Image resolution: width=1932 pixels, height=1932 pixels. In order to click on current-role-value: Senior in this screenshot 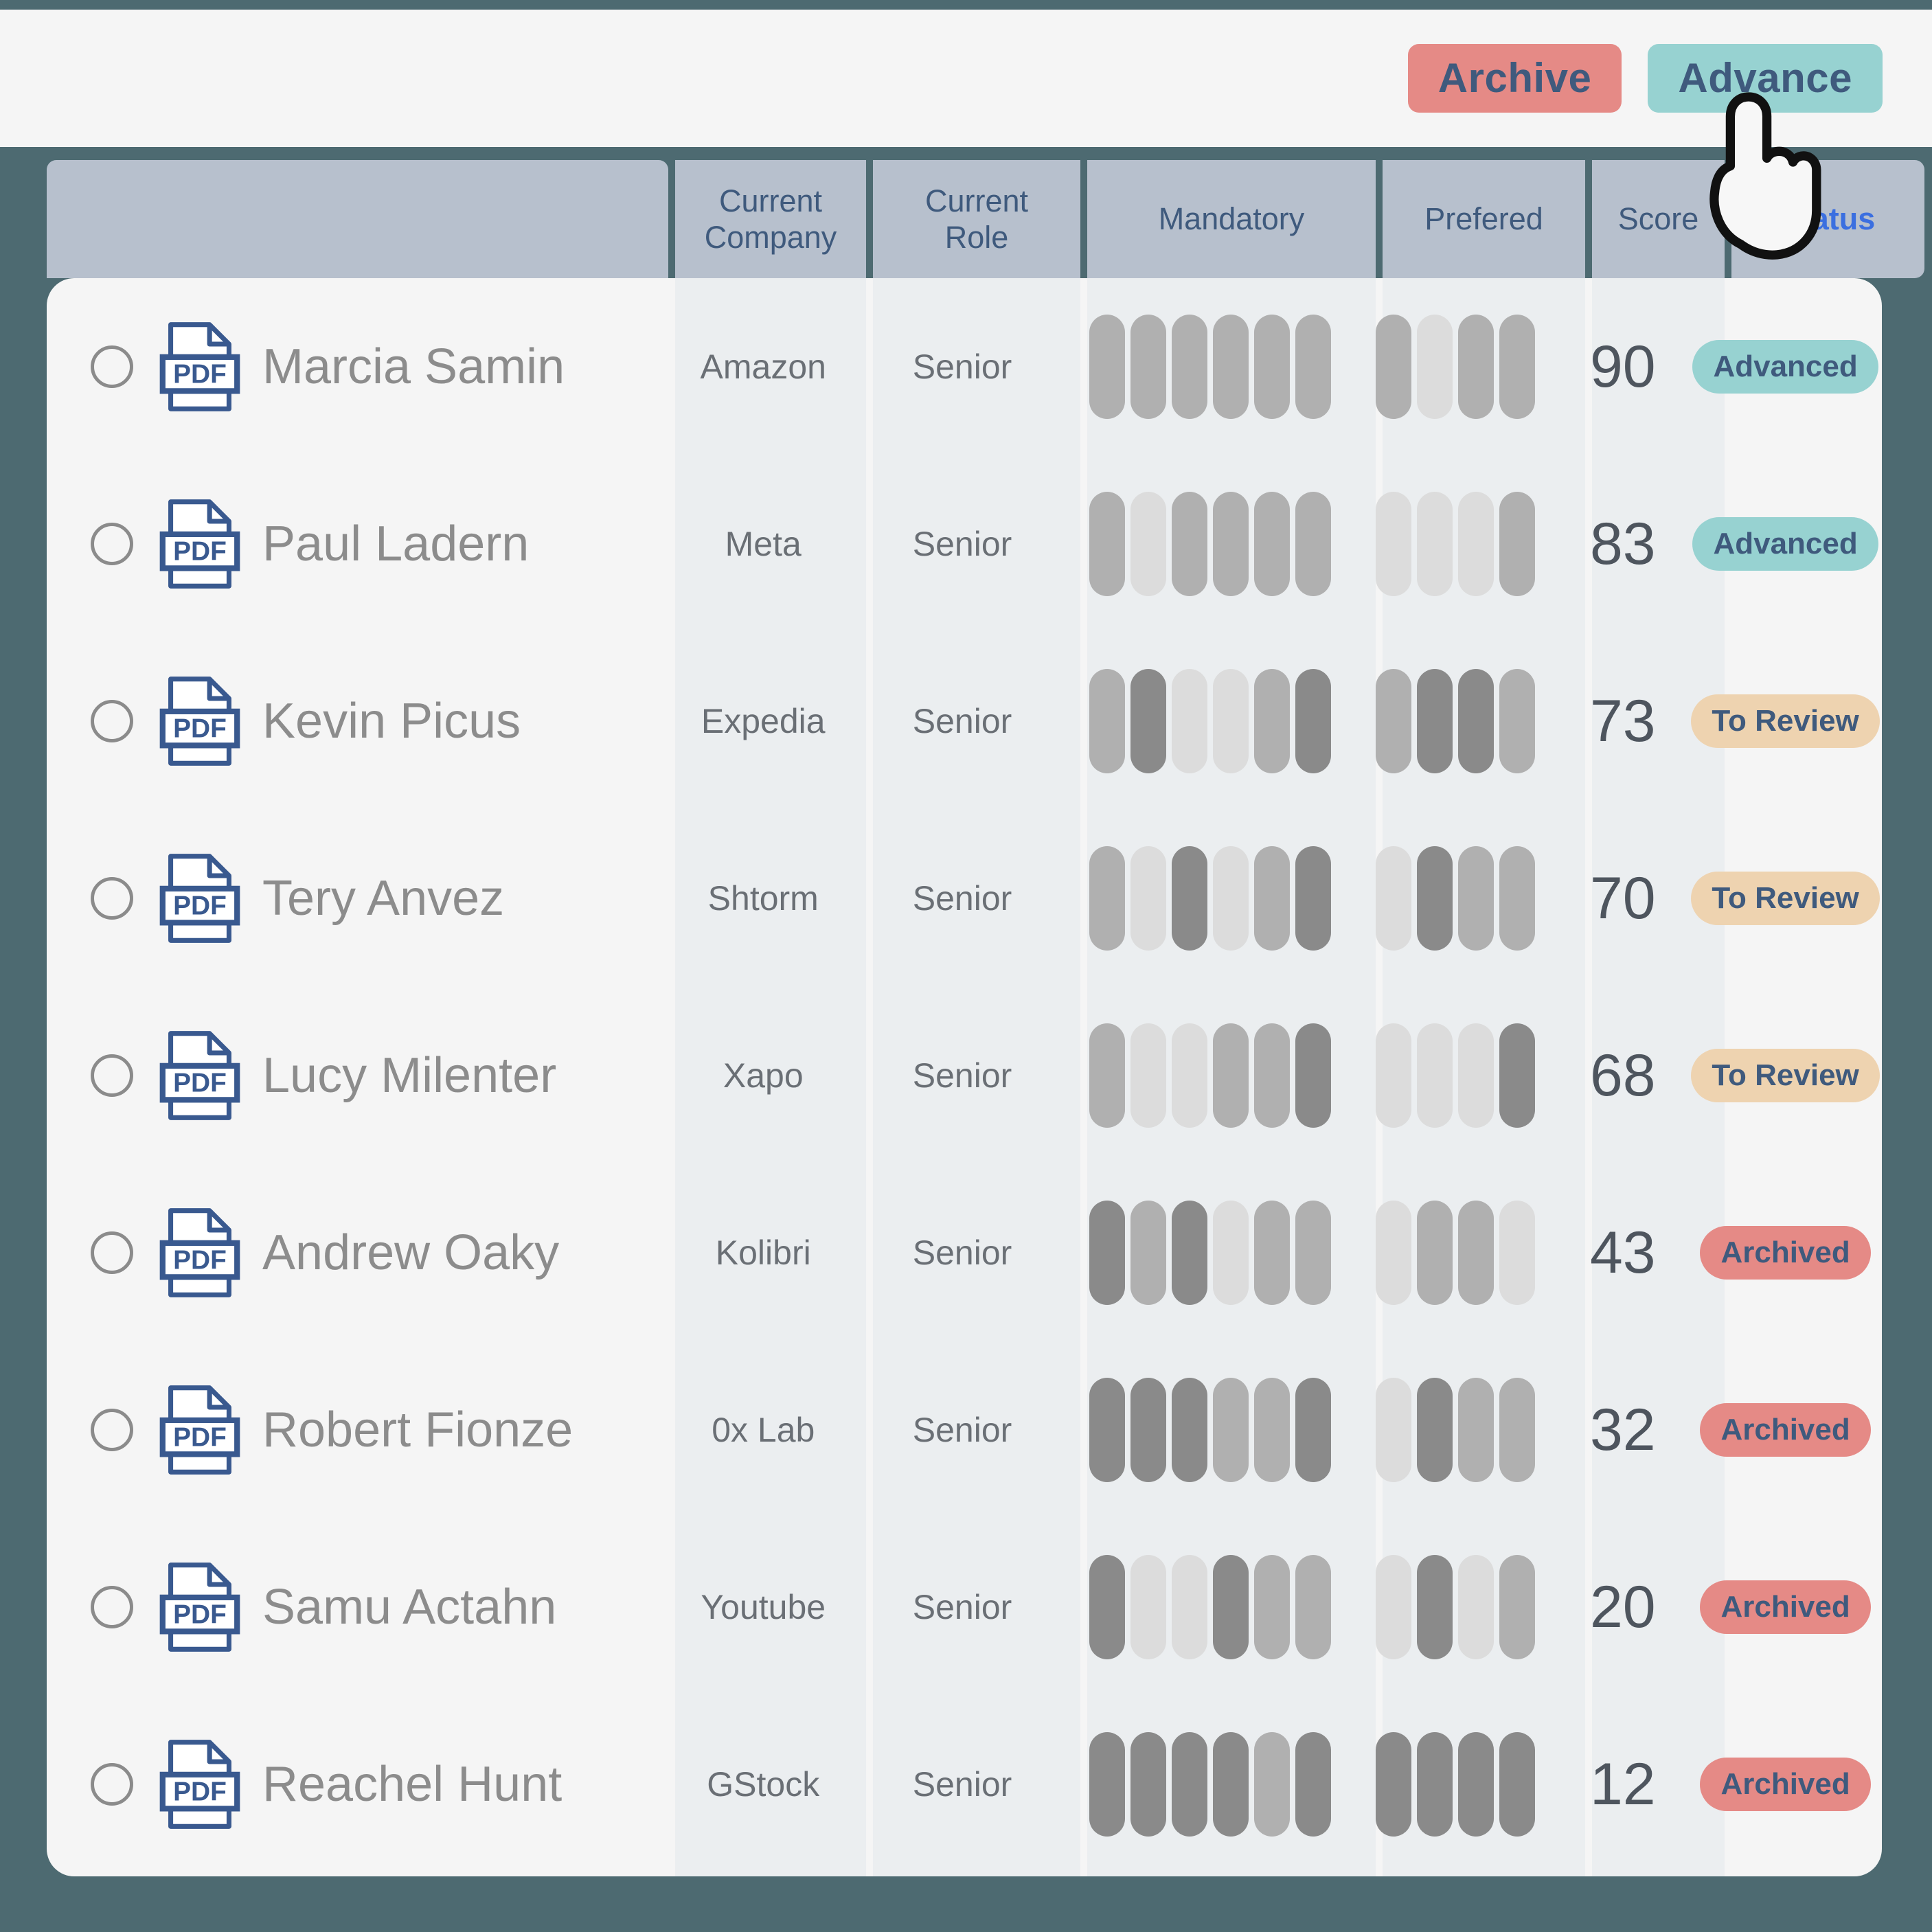, I will do `click(962, 721)`.